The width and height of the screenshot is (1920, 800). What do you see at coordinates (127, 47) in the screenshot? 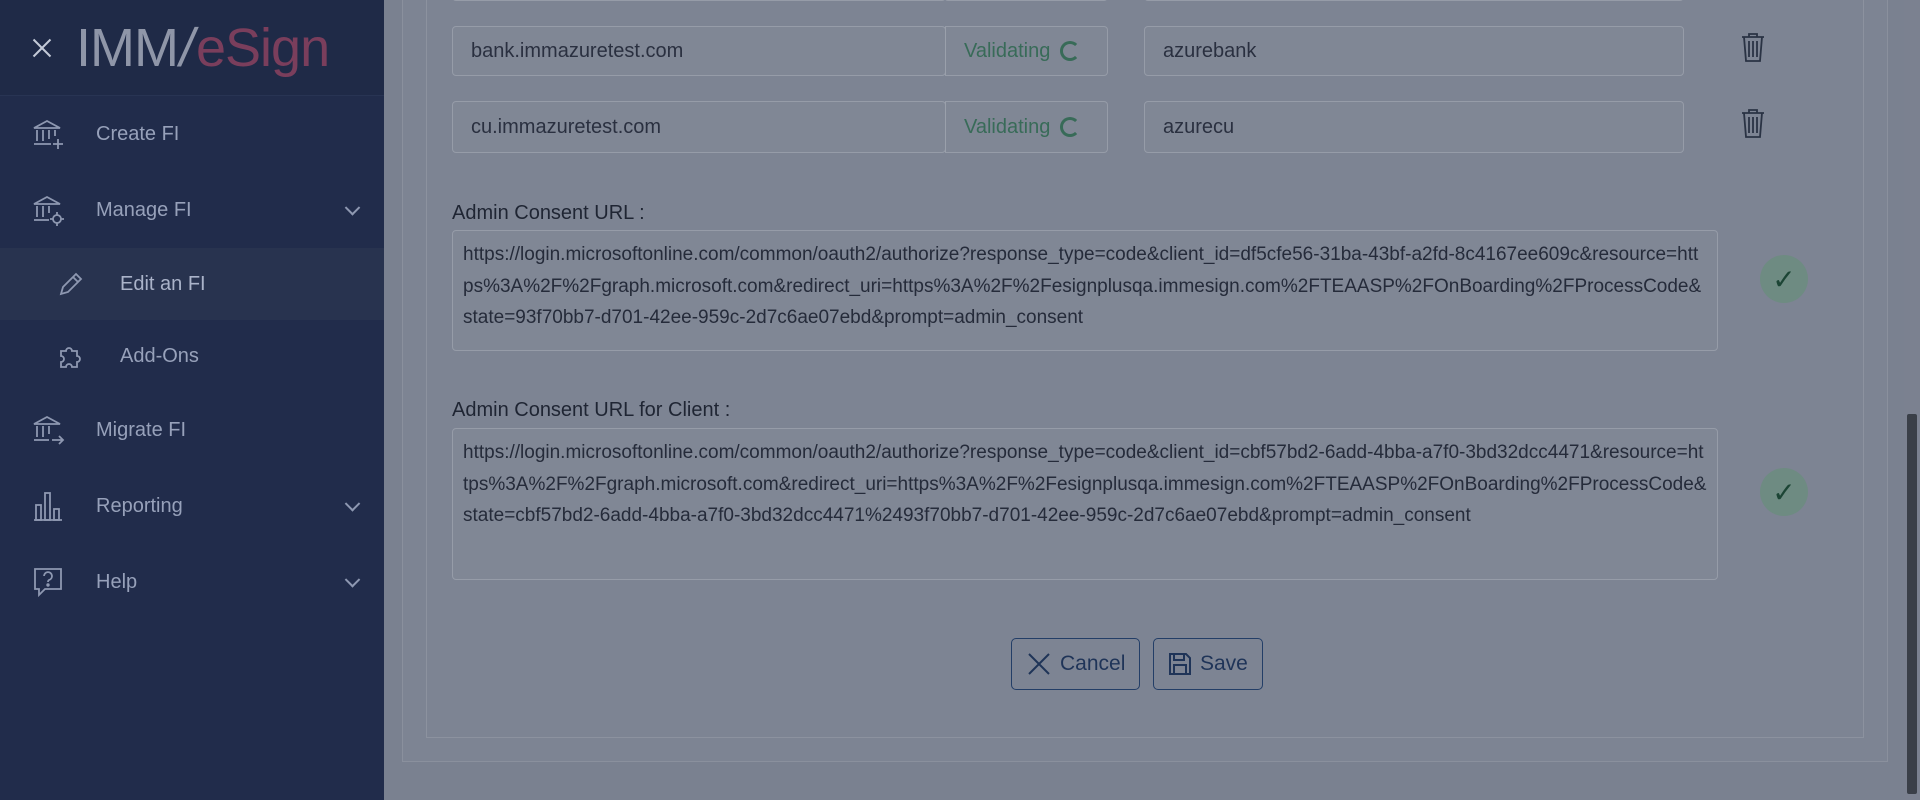
I see `logo-imm: IMM` at bounding box center [127, 47].